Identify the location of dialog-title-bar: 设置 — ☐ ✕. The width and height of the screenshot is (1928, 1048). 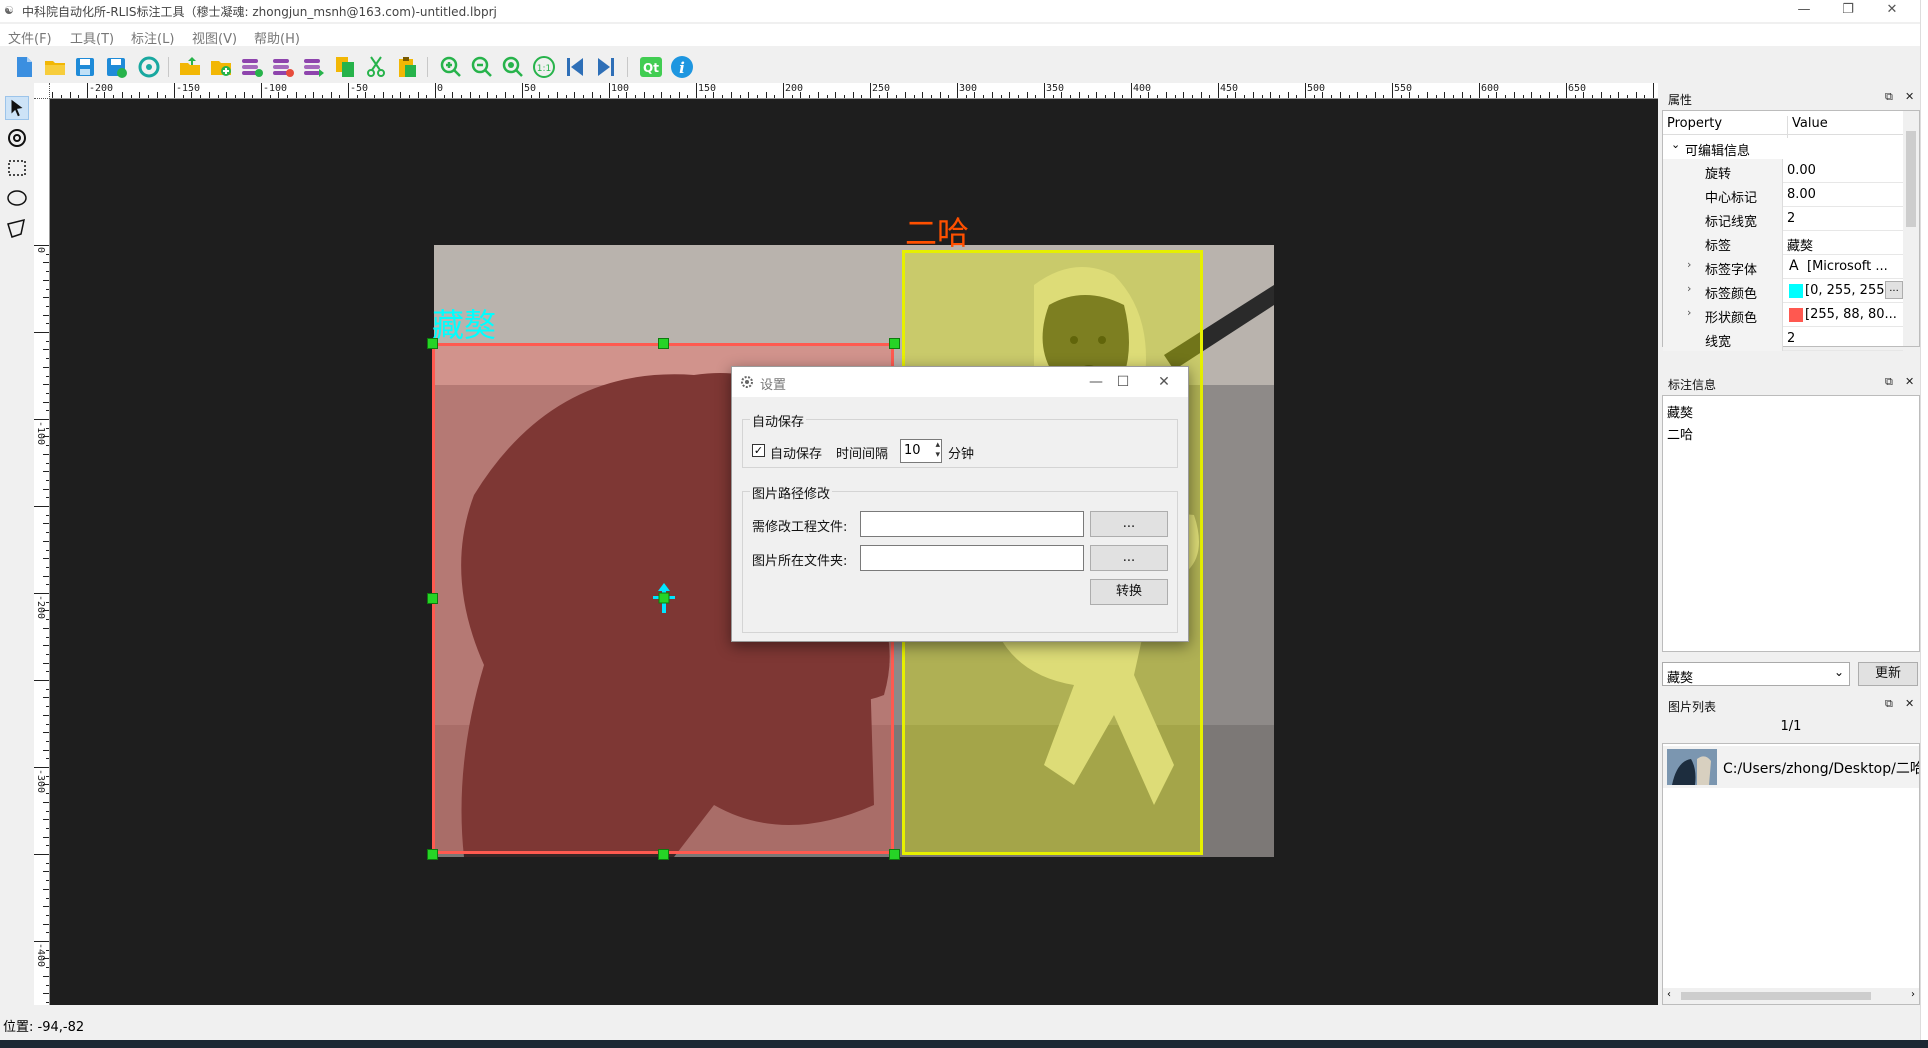
(960, 382).